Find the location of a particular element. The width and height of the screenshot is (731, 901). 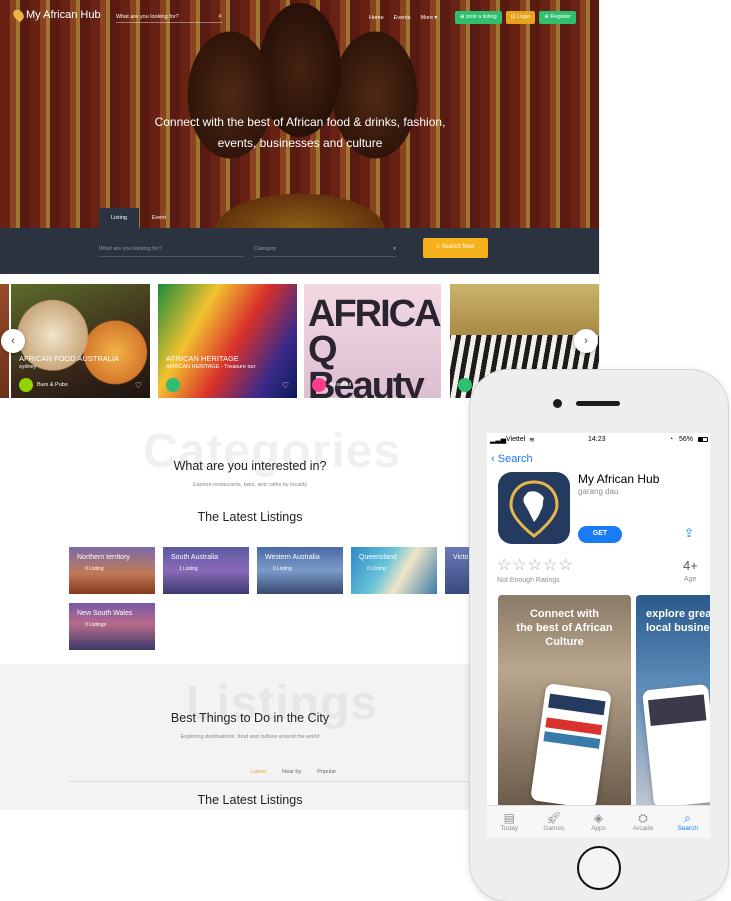

carousel-next-button: › is located at coordinates (586, 341).